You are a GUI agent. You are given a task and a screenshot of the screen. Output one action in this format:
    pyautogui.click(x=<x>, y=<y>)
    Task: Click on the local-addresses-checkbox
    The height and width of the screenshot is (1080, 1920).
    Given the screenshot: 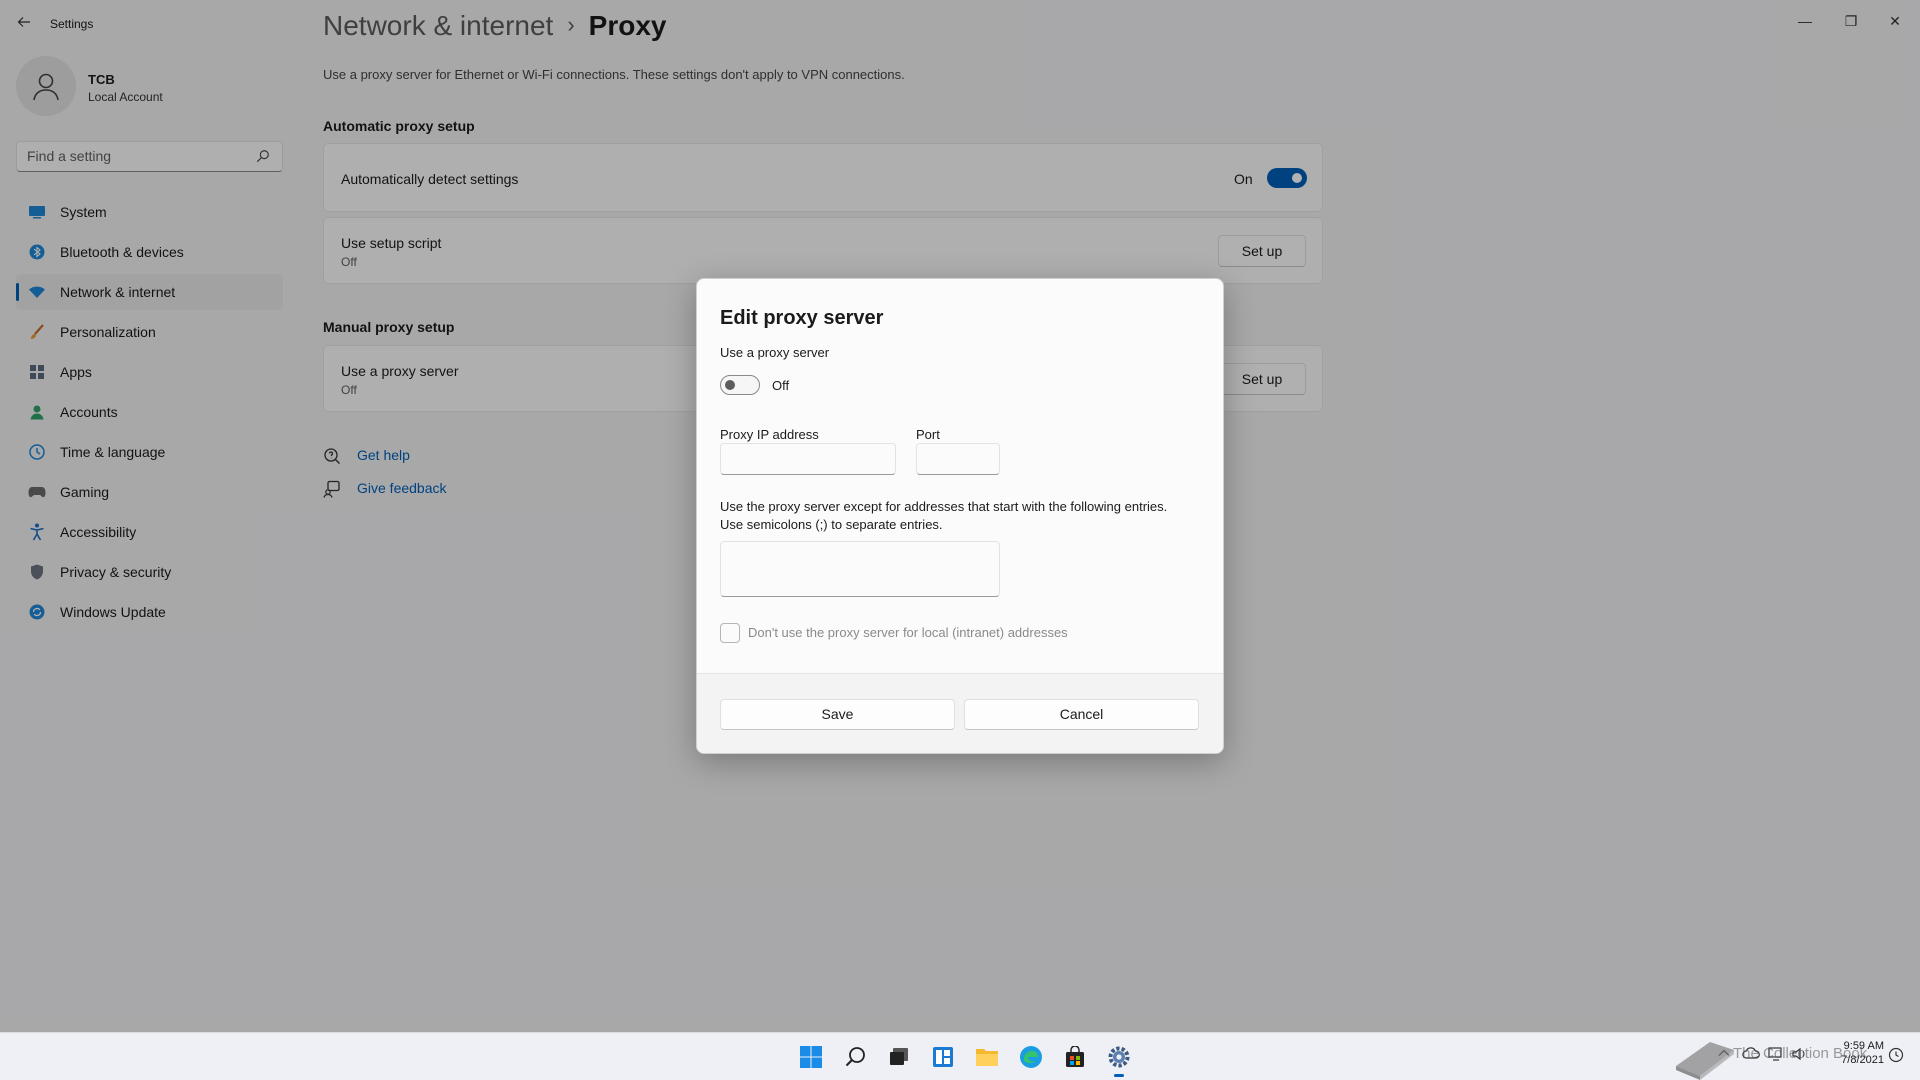 What is the action you would take?
    pyautogui.click(x=730, y=633)
    